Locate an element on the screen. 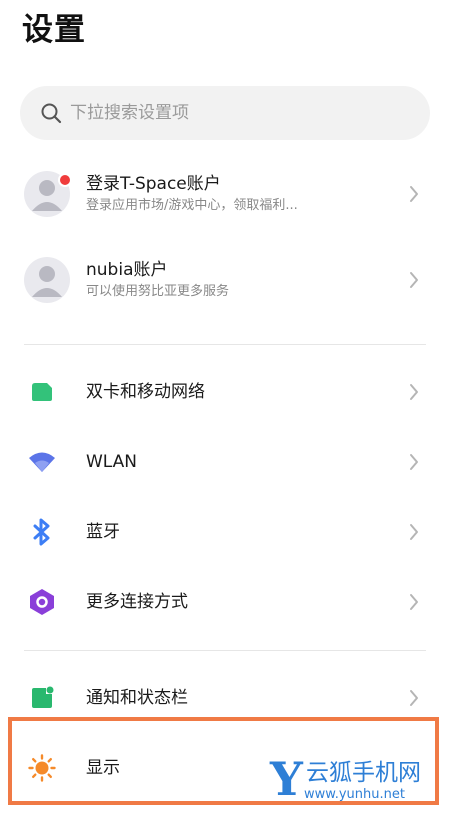 This screenshot has height=821, width=449. settings-item-bluetooth: 蓝牙 is located at coordinates (224, 532).